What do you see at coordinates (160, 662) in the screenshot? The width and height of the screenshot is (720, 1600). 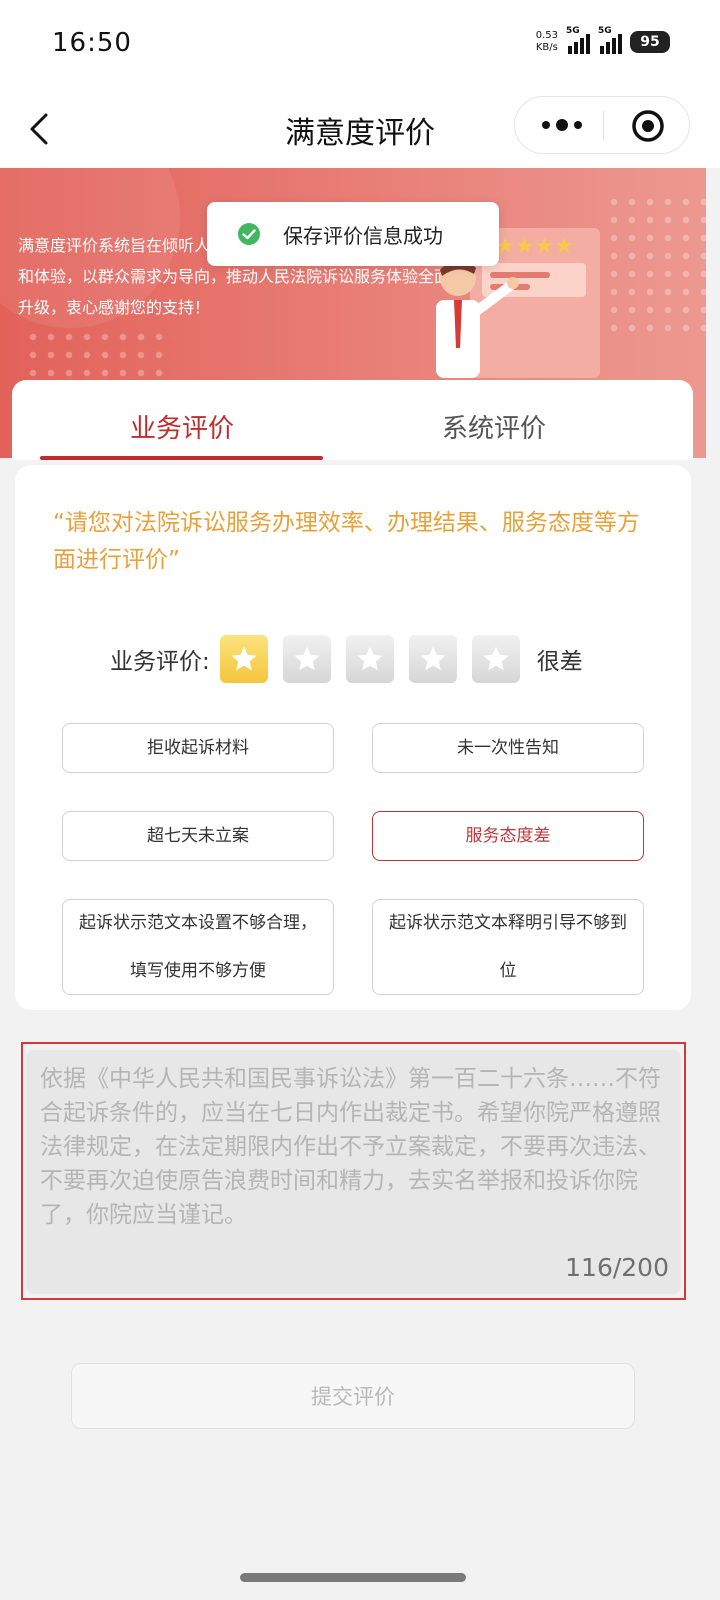 I see `rating-label: 业务评价:` at bounding box center [160, 662].